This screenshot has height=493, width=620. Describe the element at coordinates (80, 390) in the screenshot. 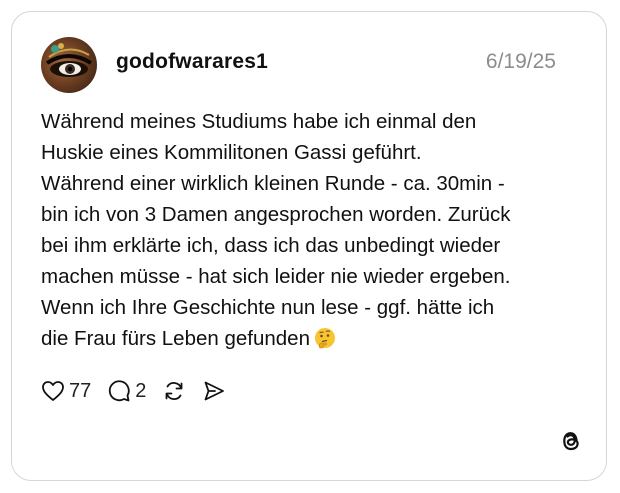

I see `like-count: 77` at that location.